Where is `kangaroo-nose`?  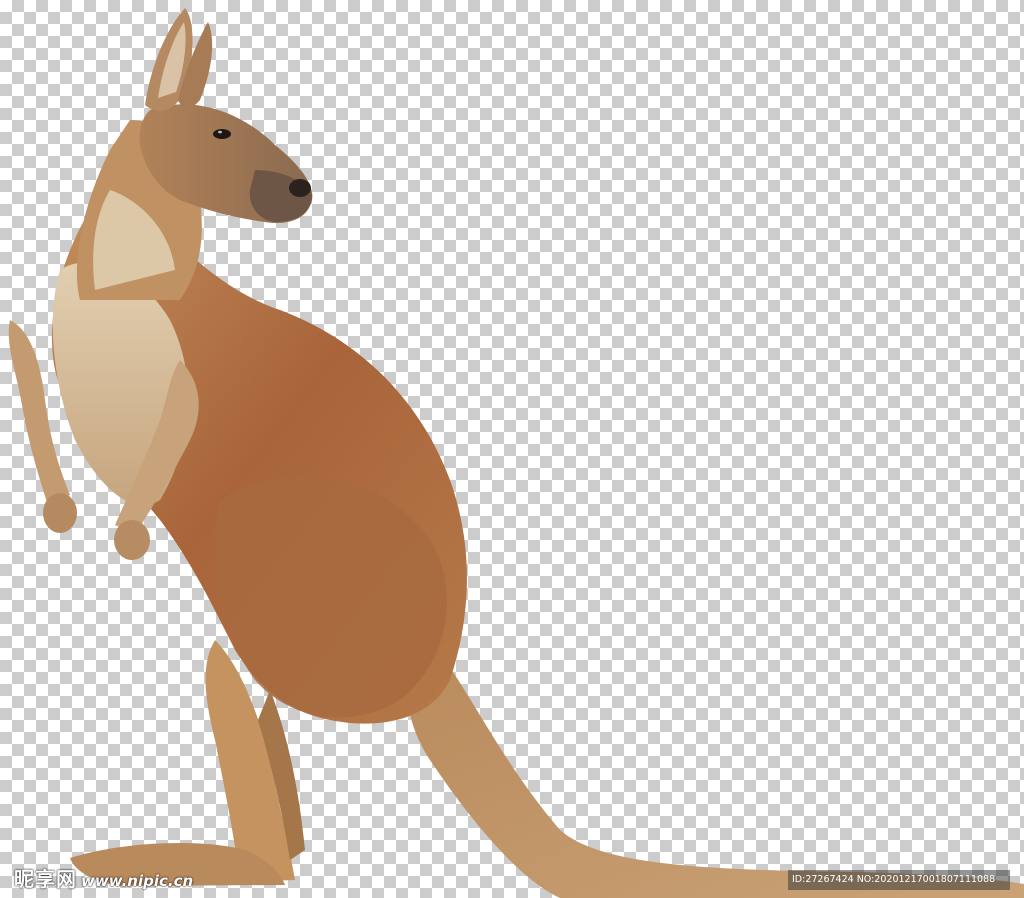 kangaroo-nose is located at coordinates (300, 188).